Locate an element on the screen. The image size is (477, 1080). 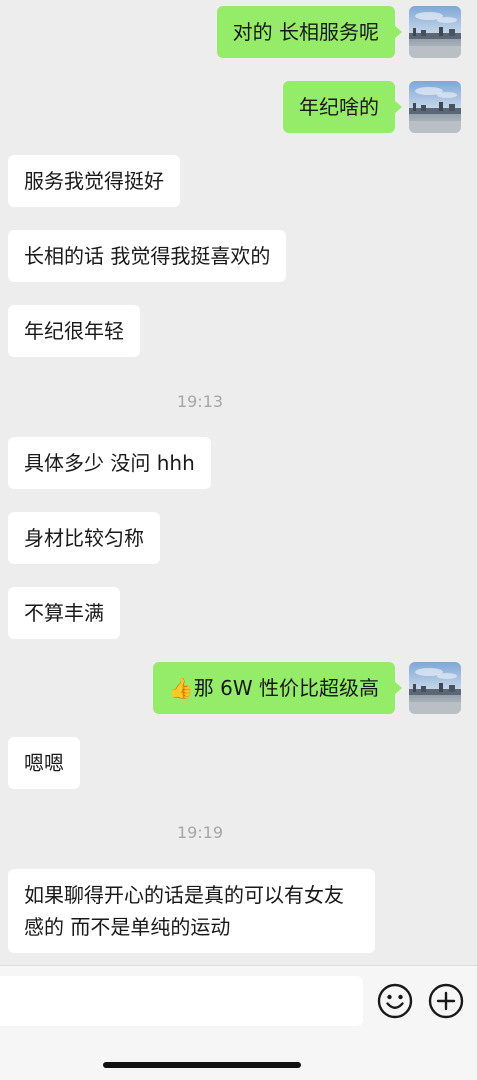
message-outgoing: 对的 长相服务呢 is located at coordinates (338, 32).